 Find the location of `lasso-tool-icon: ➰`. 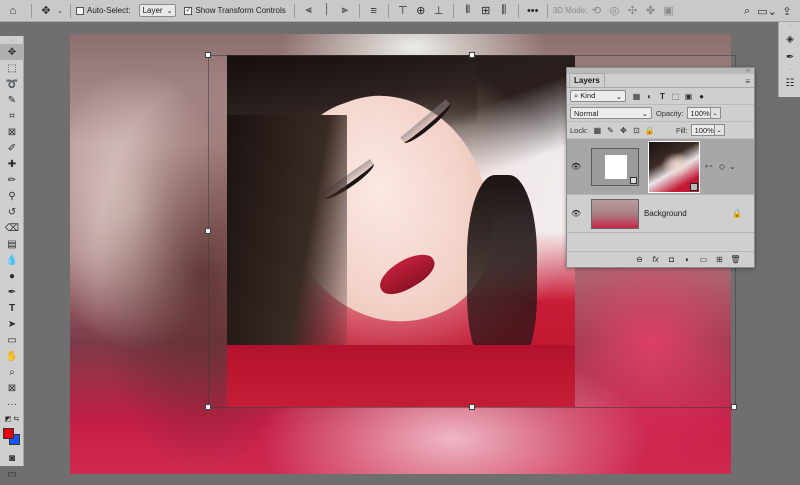

lasso-tool-icon: ➰ is located at coordinates (12, 84).